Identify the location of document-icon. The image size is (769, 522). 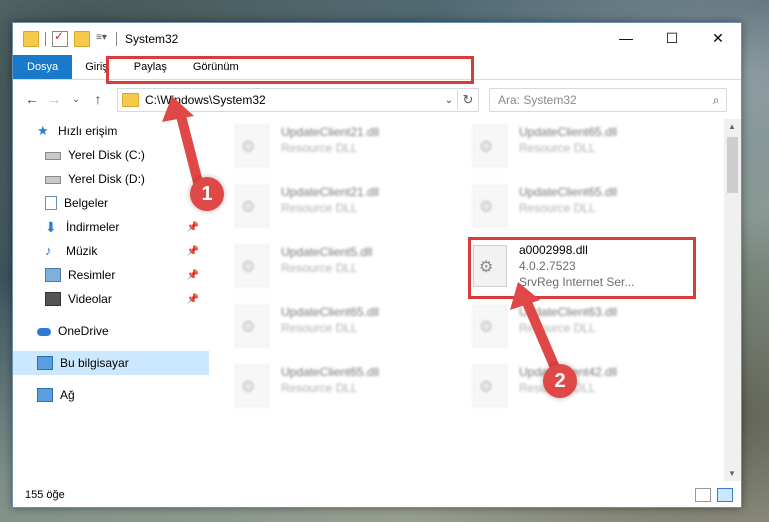
(51, 203).